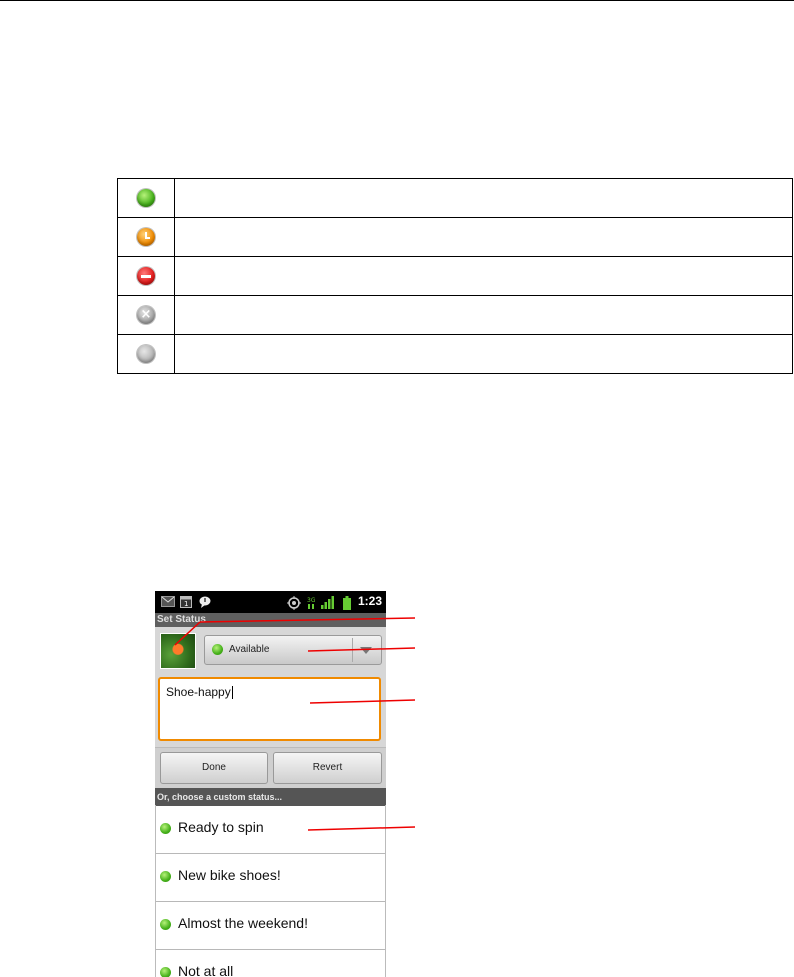 The width and height of the screenshot is (794, 977). I want to click on availability-callout-line, so click(361, 649).